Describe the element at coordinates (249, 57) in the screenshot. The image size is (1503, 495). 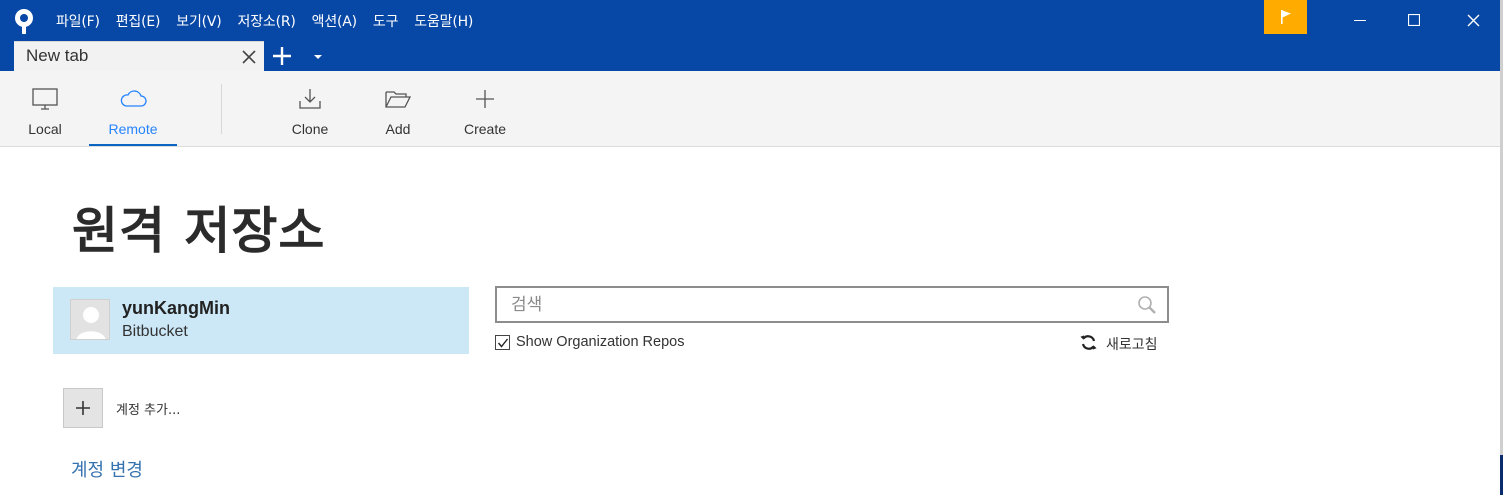
I see `tab-close-icon` at that location.